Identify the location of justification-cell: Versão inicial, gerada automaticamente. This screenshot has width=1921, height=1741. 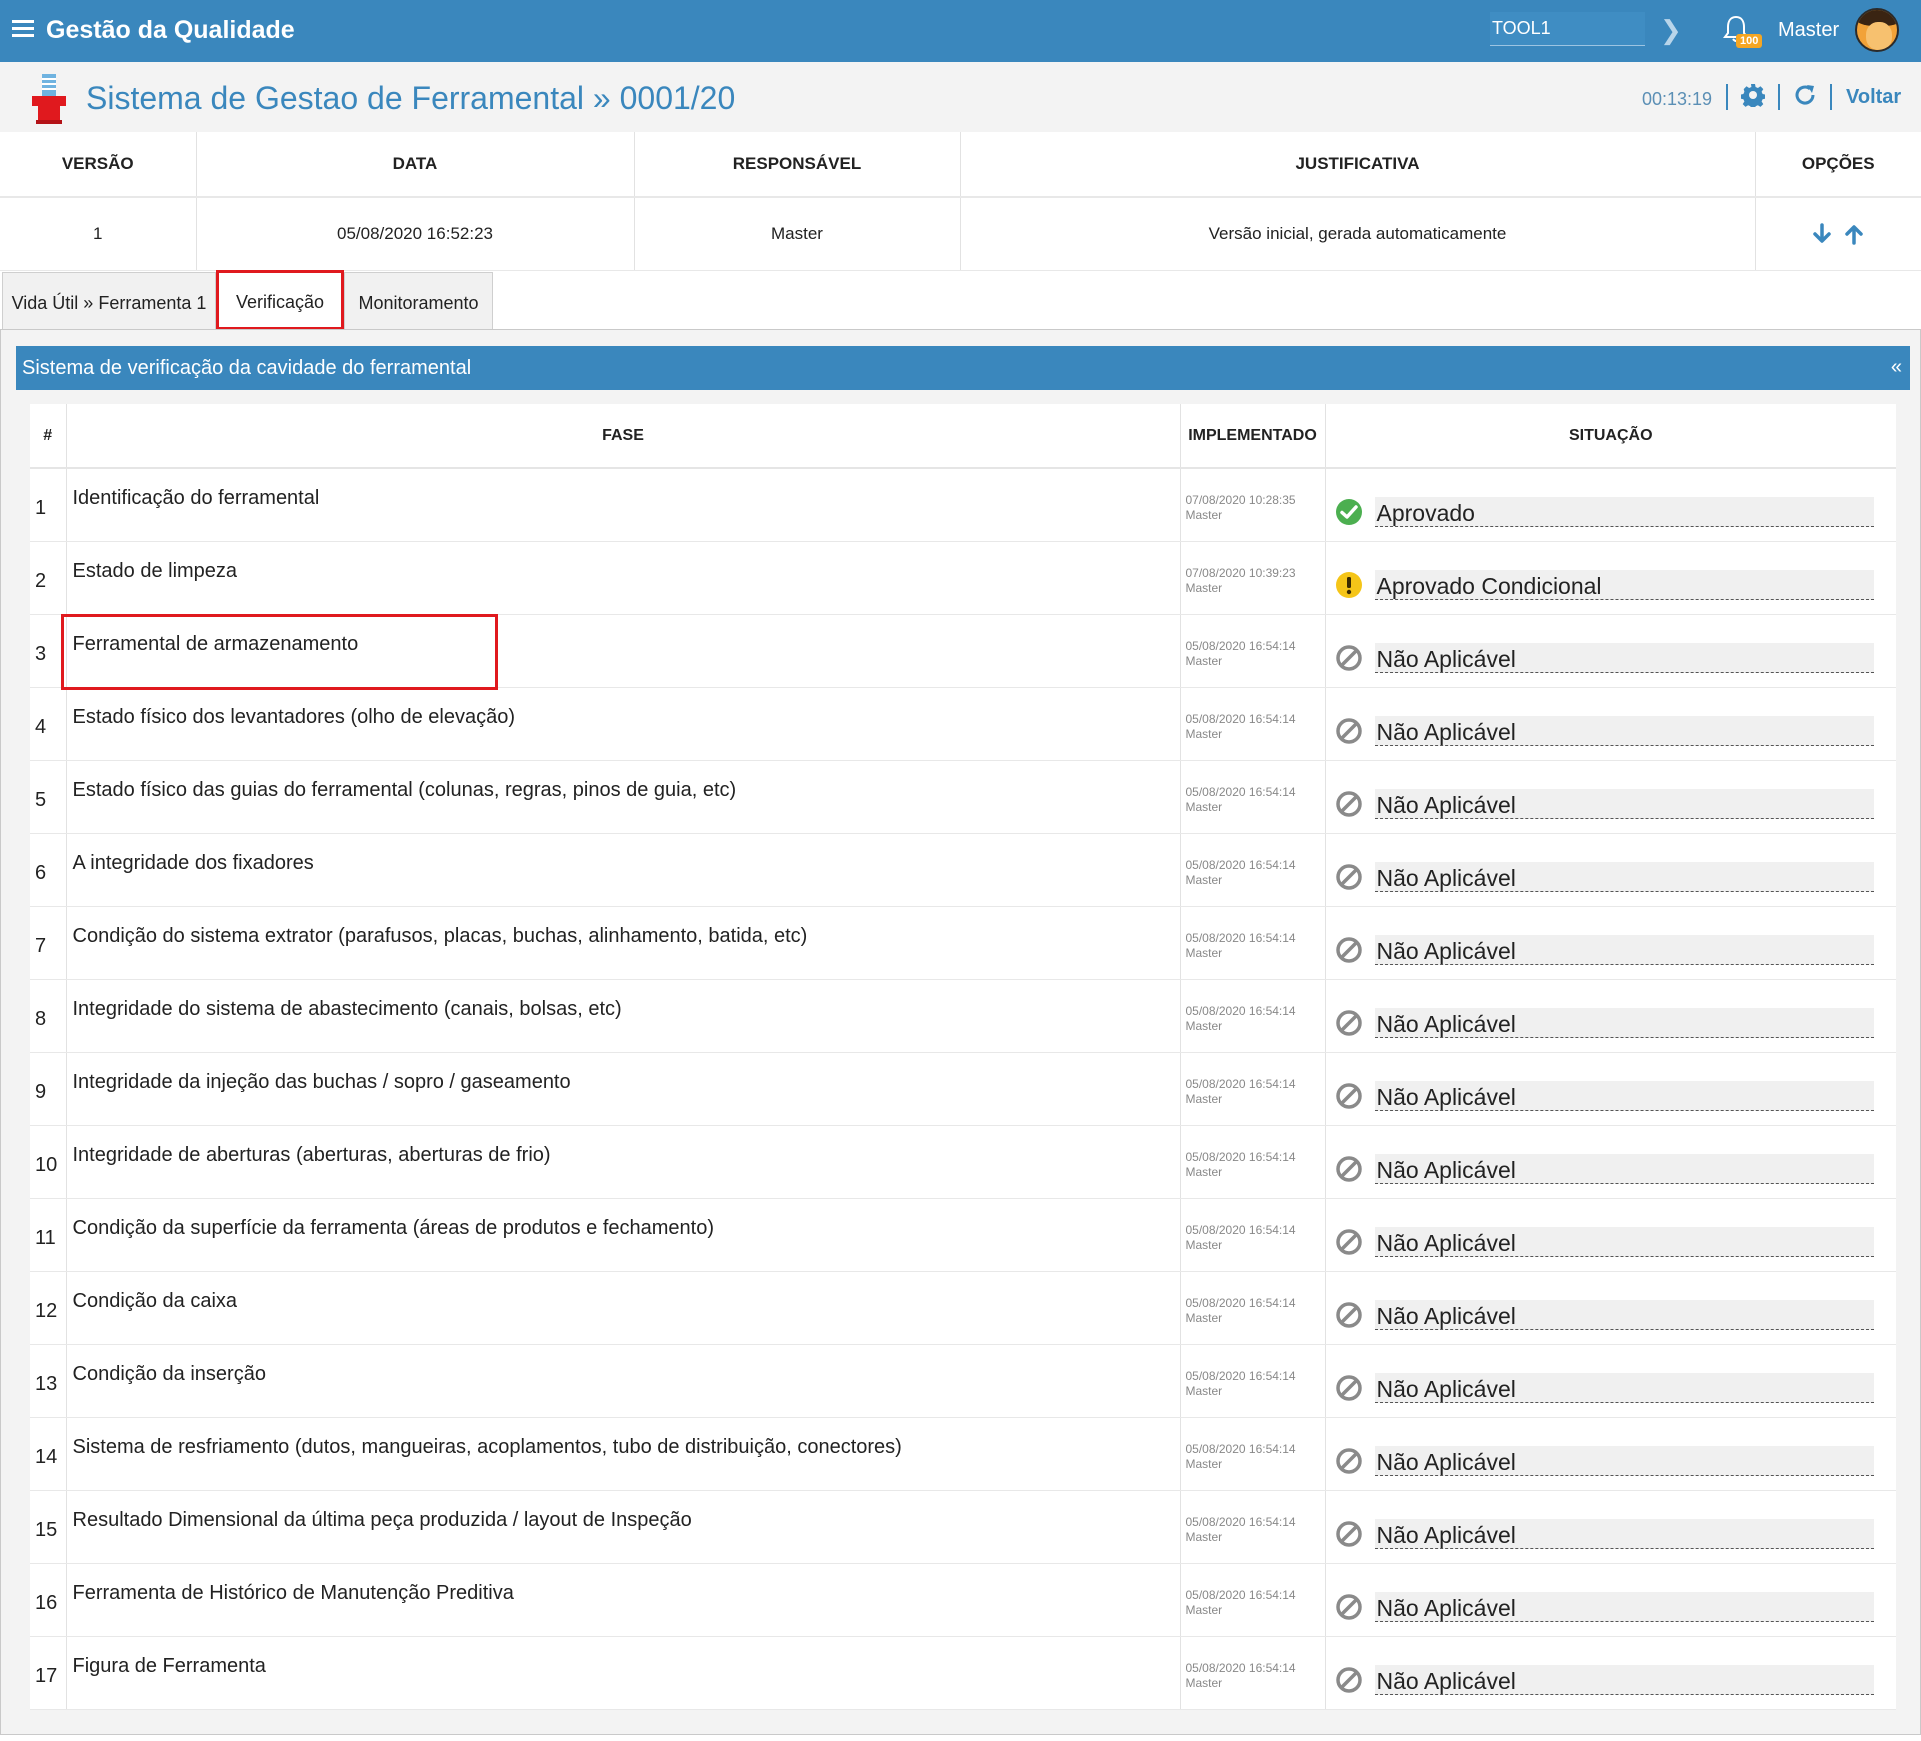
(1358, 234).